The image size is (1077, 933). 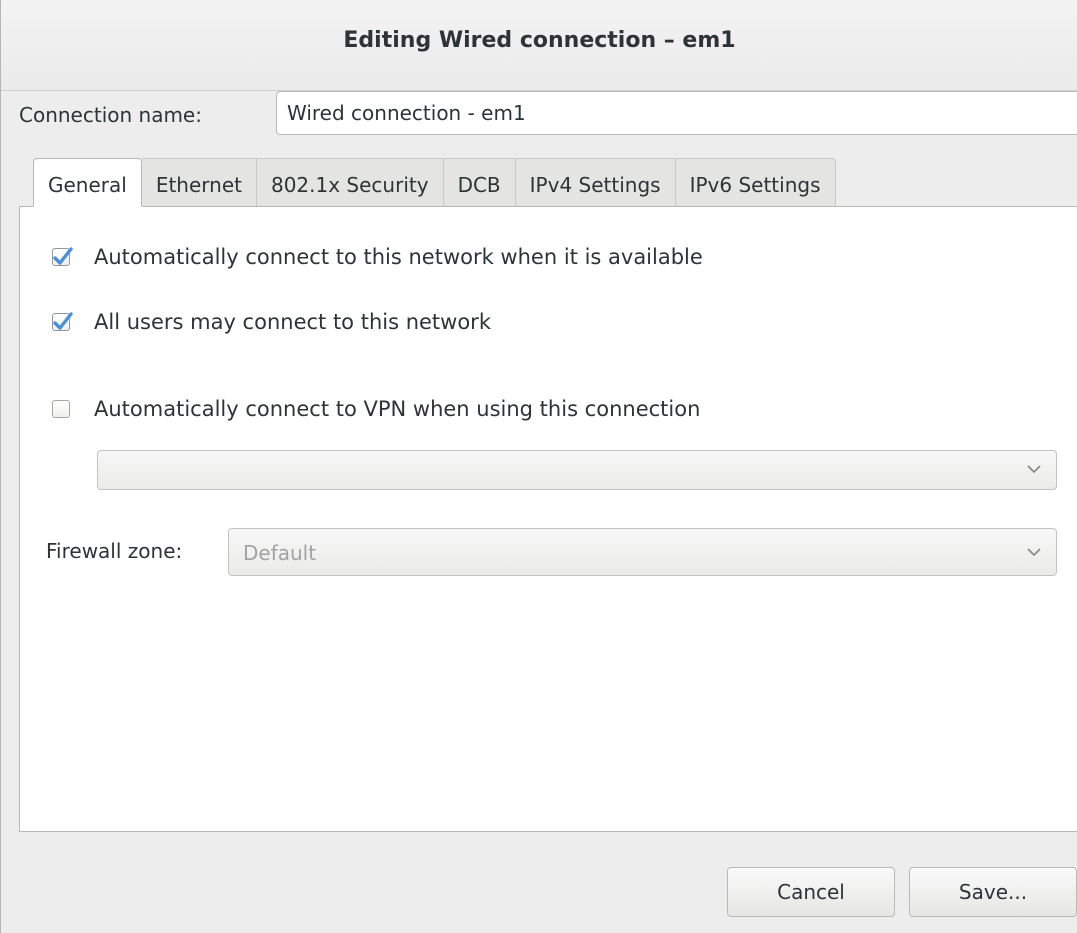 What do you see at coordinates (350, 182) in the screenshot?
I see `tab-8021x-security: 802.1x Security` at bounding box center [350, 182].